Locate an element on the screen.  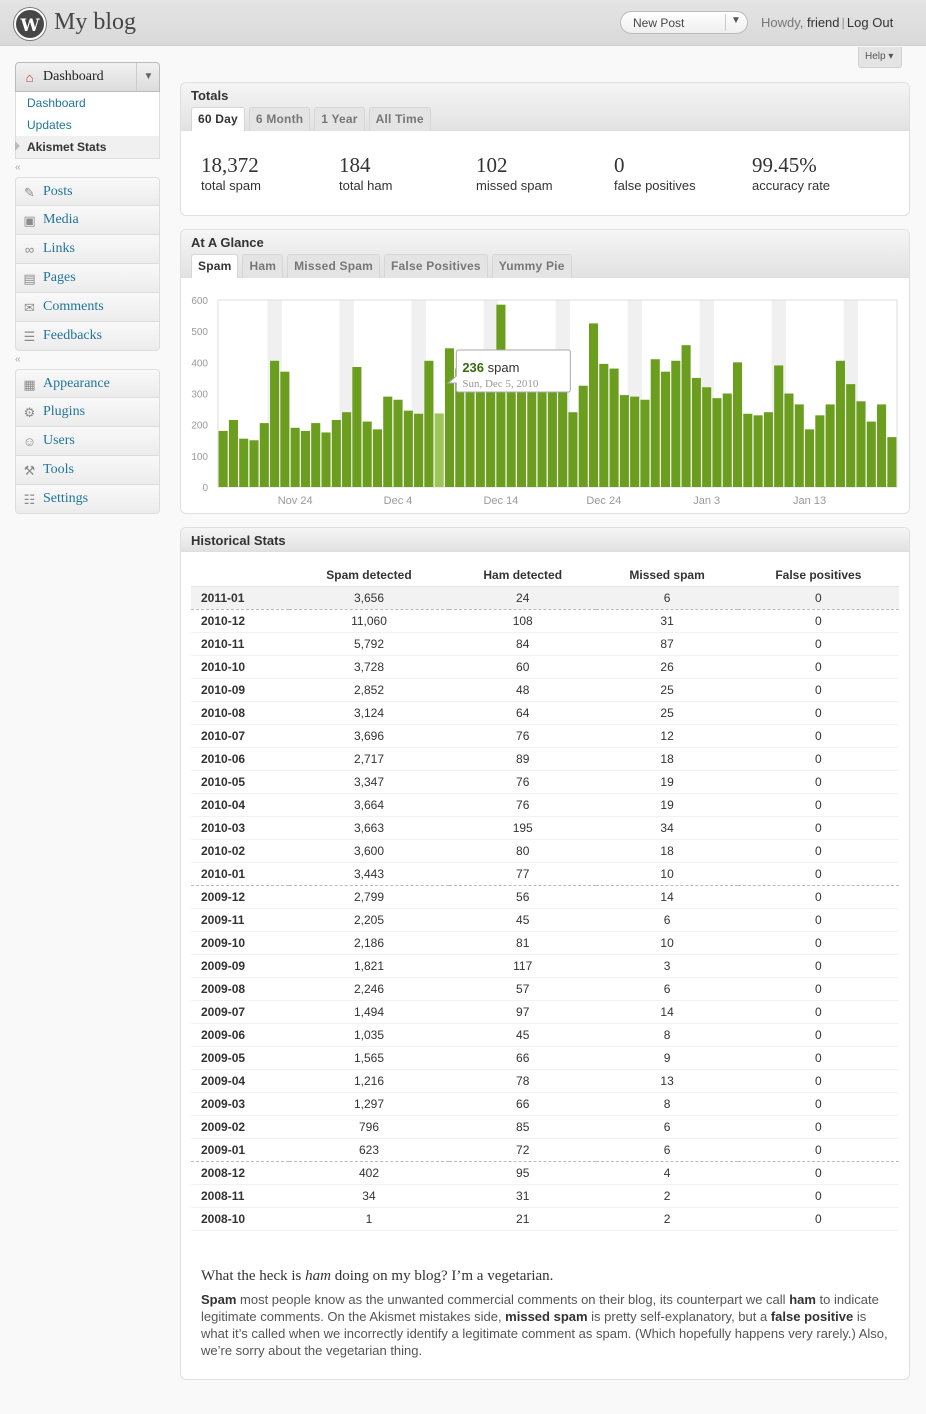
sidebar-item-comments: ✉ Comments is located at coordinates (87, 307).